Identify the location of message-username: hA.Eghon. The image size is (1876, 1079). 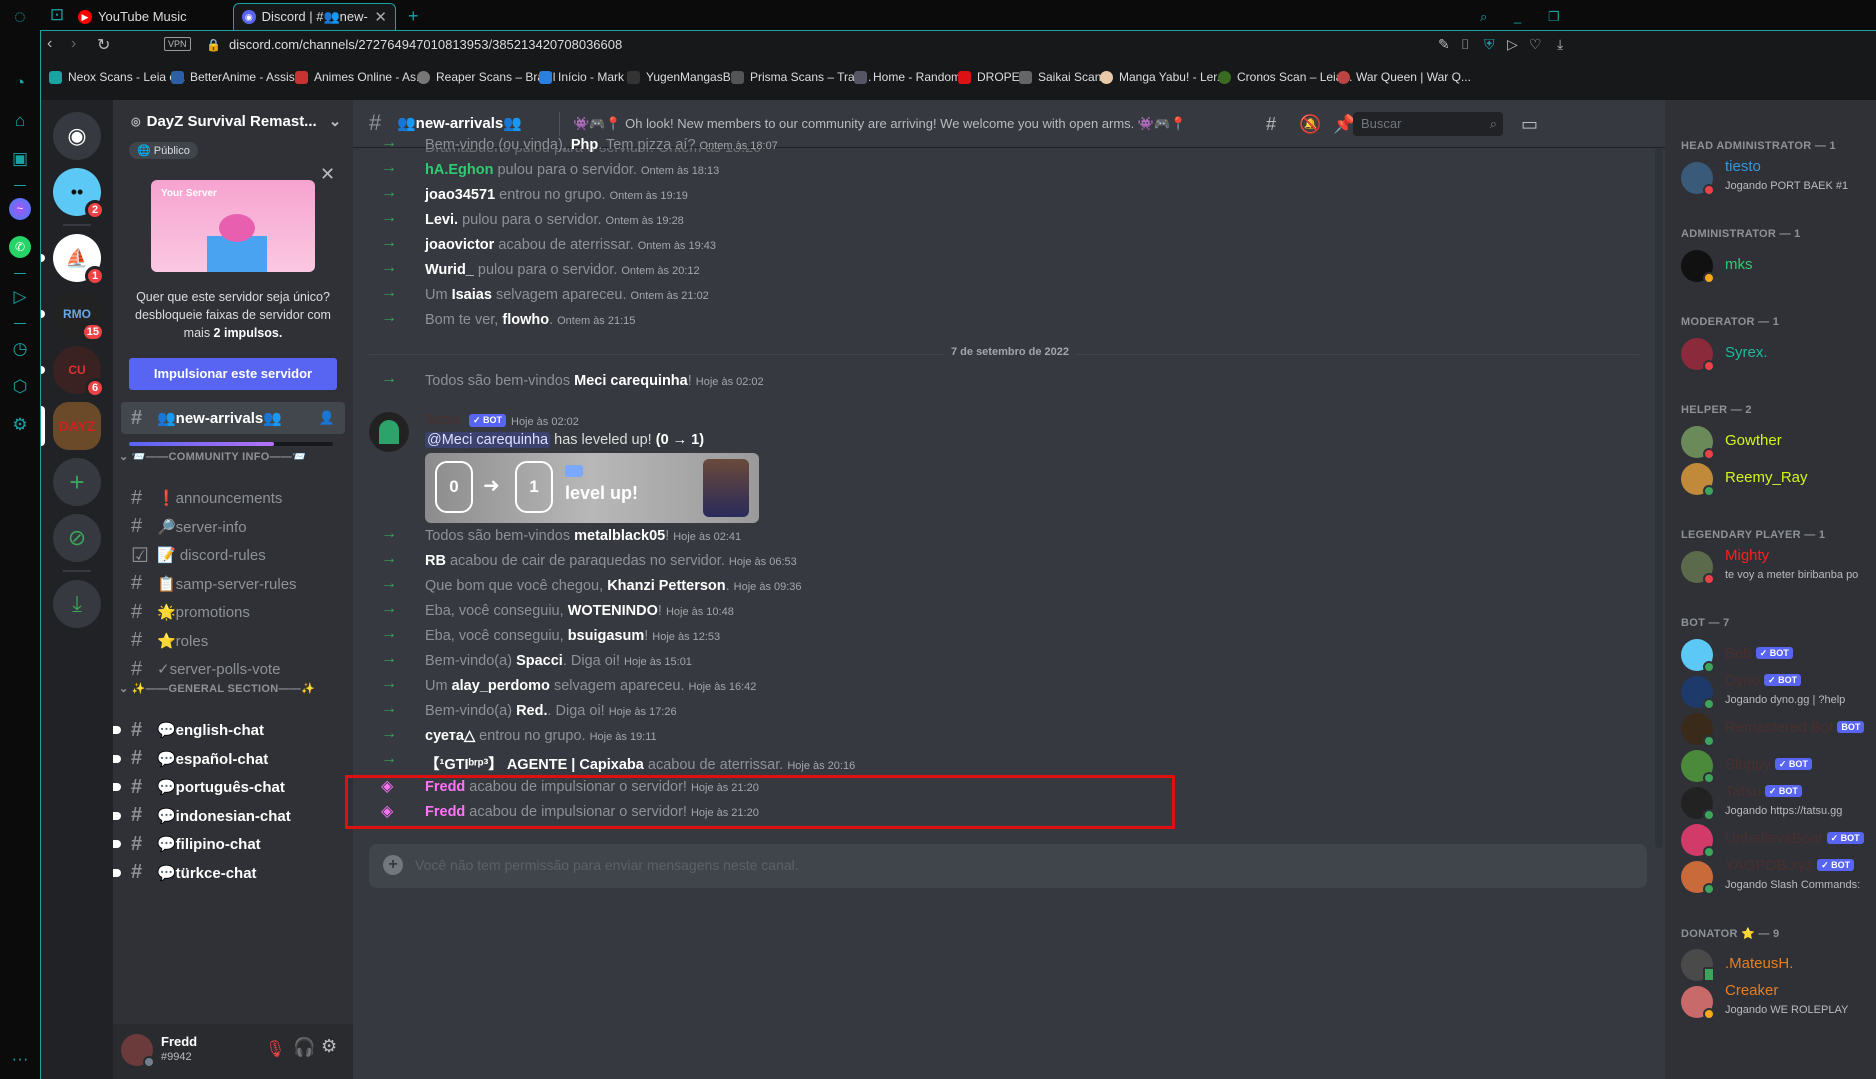
(459, 170).